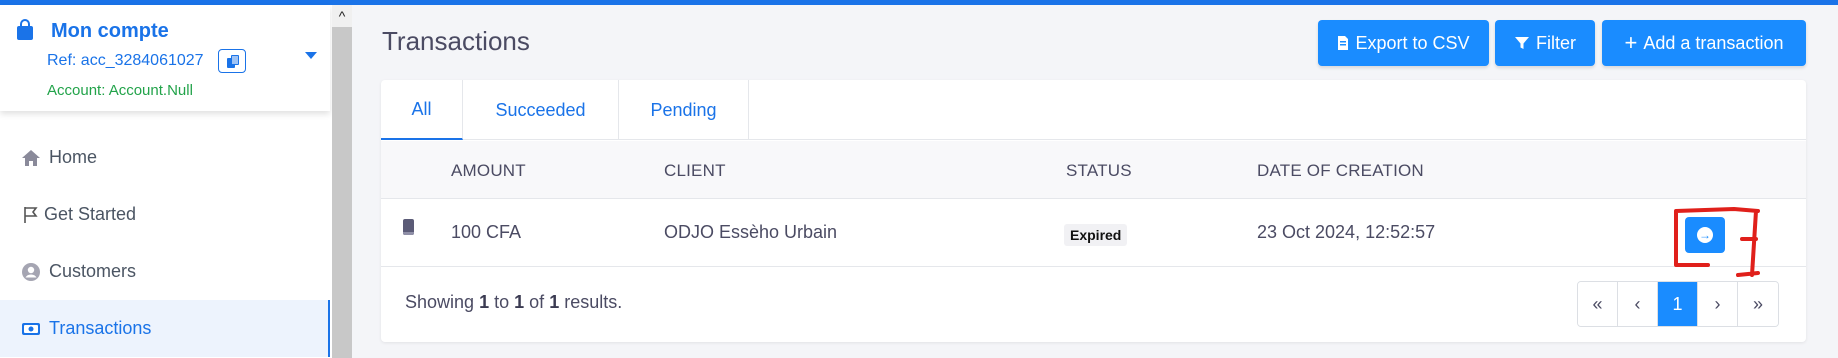 The height and width of the screenshot is (358, 1838). I want to click on page-last-button: », so click(1758, 304).